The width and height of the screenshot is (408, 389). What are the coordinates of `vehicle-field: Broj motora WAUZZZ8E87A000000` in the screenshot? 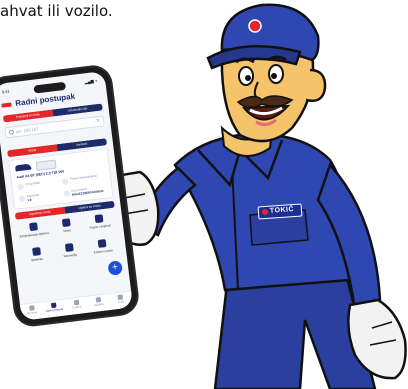 It's located at (83, 192).